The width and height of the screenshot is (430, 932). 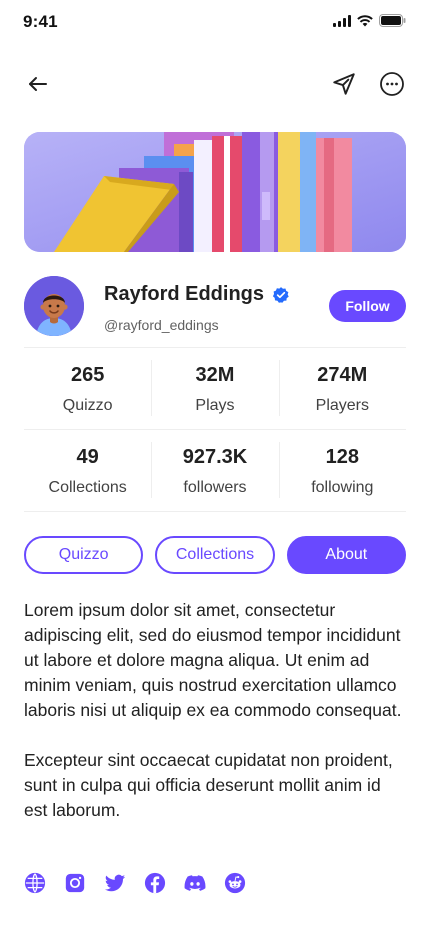 I want to click on profile-tabs: Quizzo Collections About, so click(x=215, y=555).